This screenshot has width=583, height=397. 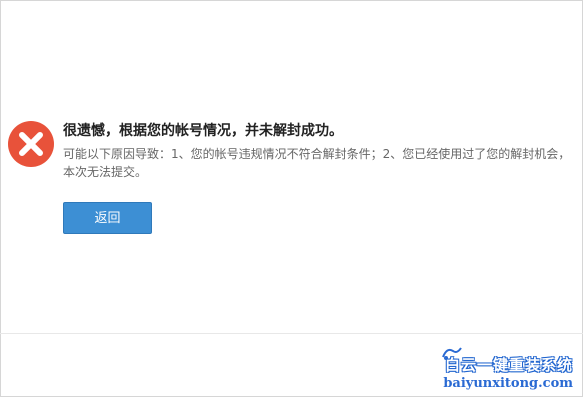 What do you see at coordinates (291, 333) in the screenshot?
I see `divider` at bounding box center [291, 333].